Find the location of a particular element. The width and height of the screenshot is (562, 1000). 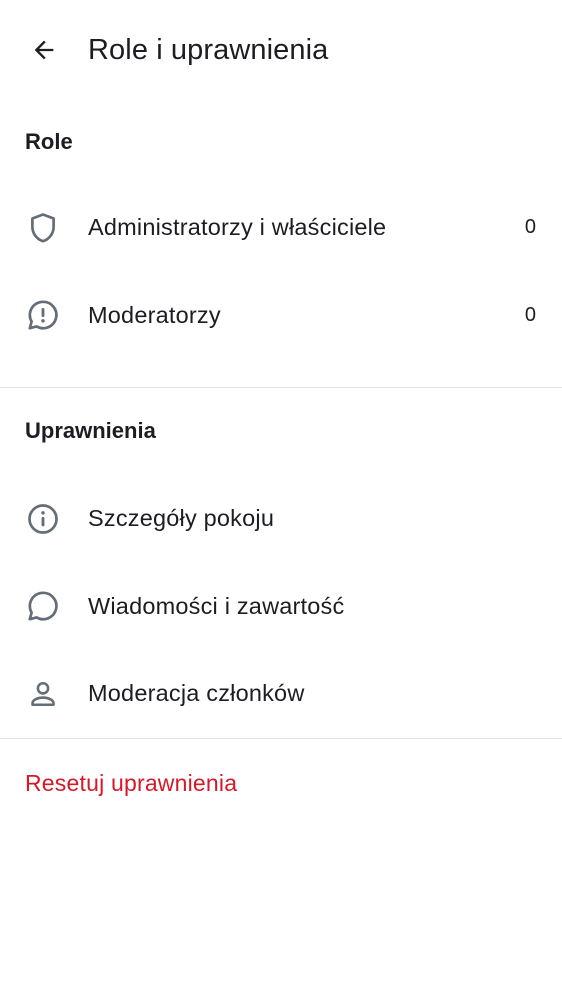

roles-section-heading: Role is located at coordinates (49, 141).